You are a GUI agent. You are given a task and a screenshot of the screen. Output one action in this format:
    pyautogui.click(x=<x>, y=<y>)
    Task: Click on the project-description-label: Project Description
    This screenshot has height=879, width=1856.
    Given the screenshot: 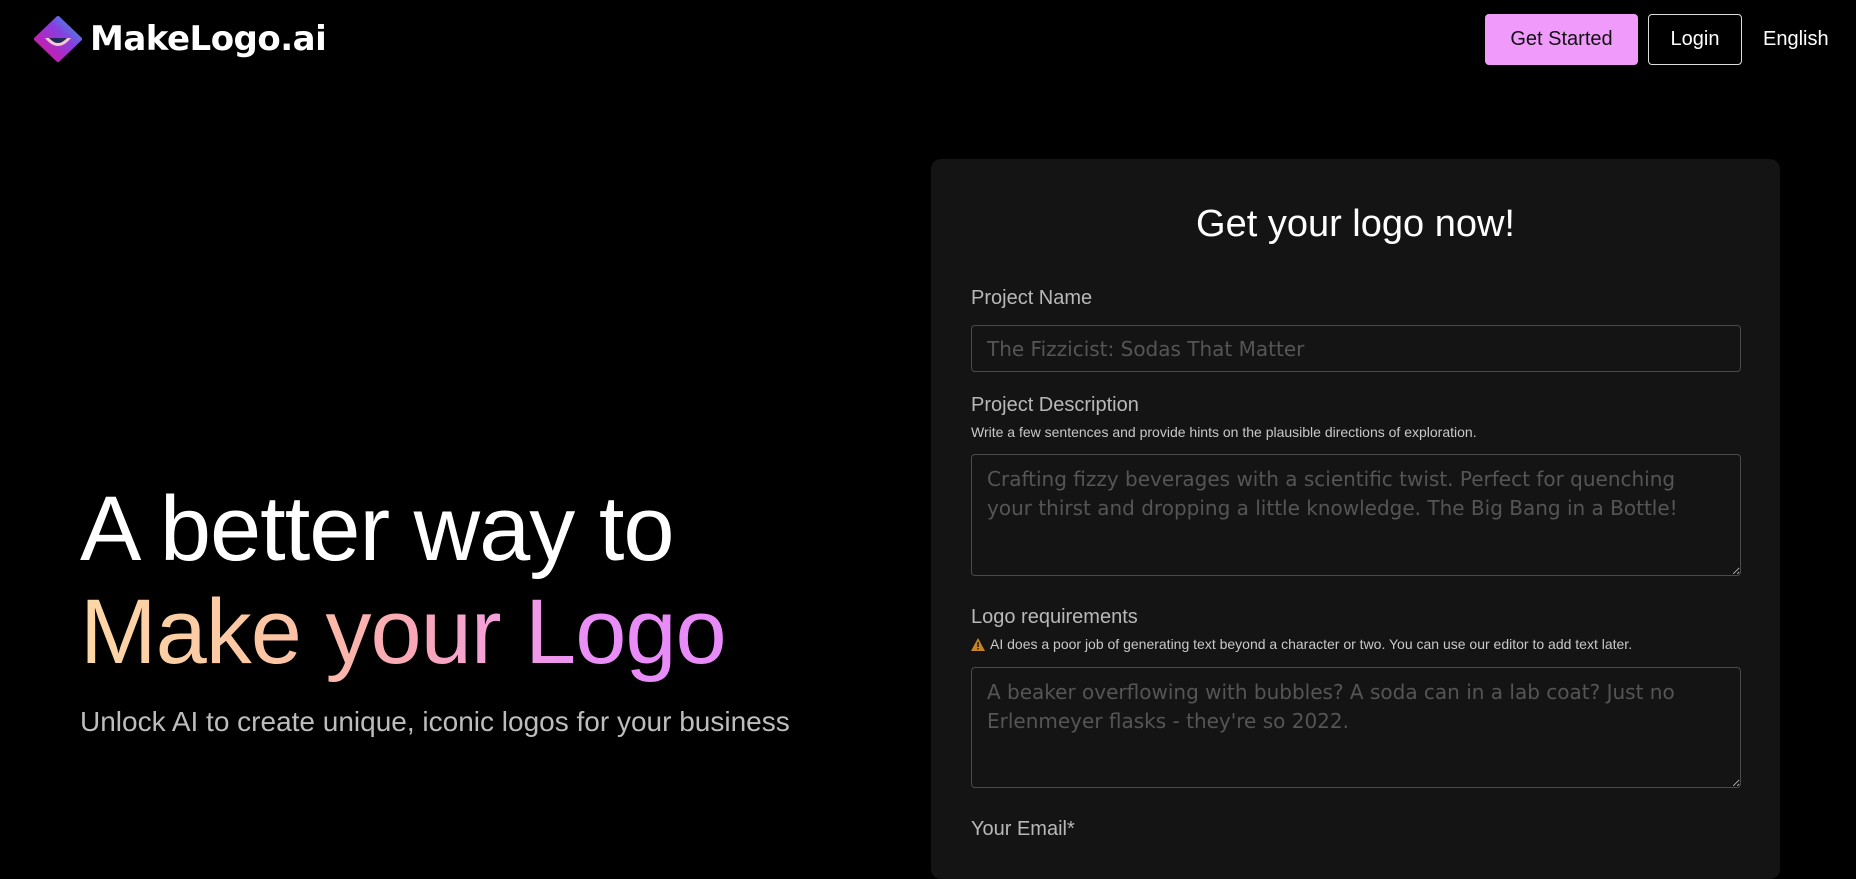 What is the action you would take?
    pyautogui.click(x=1055, y=405)
    